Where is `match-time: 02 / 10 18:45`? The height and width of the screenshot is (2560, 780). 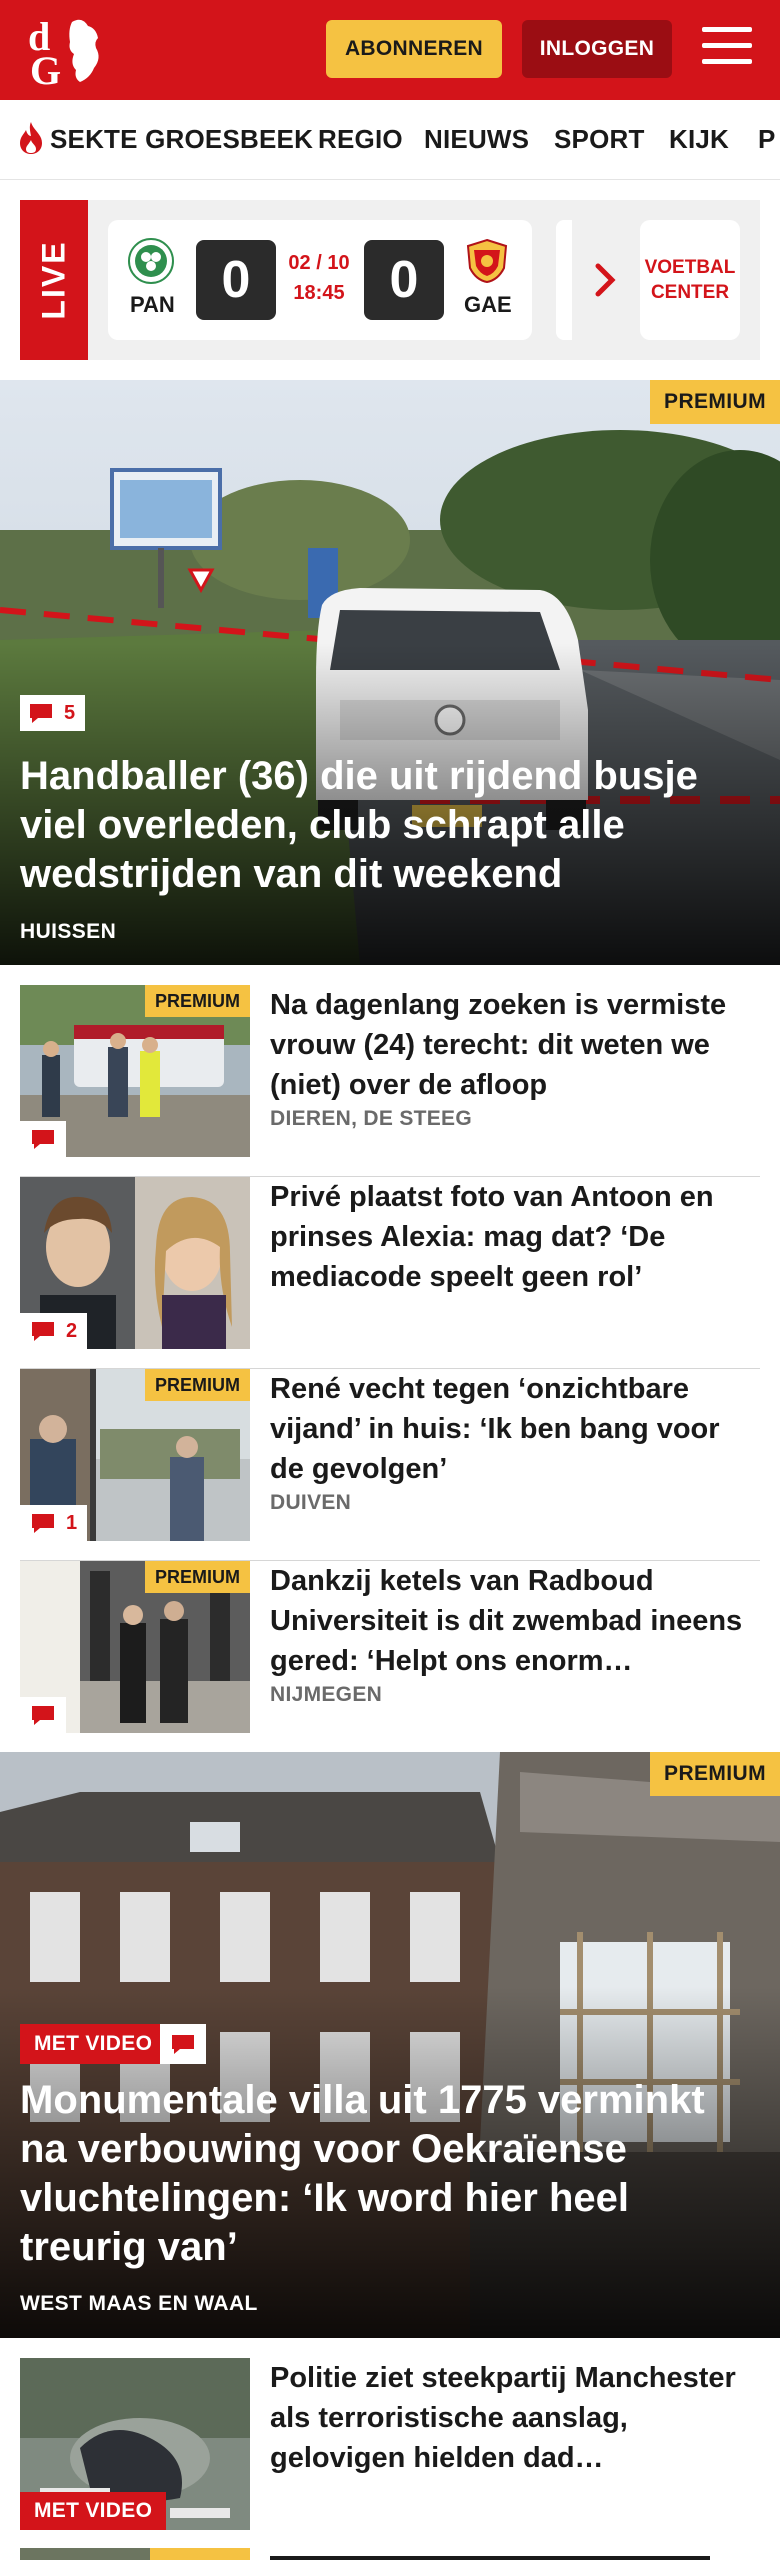
match-time: 02 / 10 18:45 is located at coordinates (319, 278).